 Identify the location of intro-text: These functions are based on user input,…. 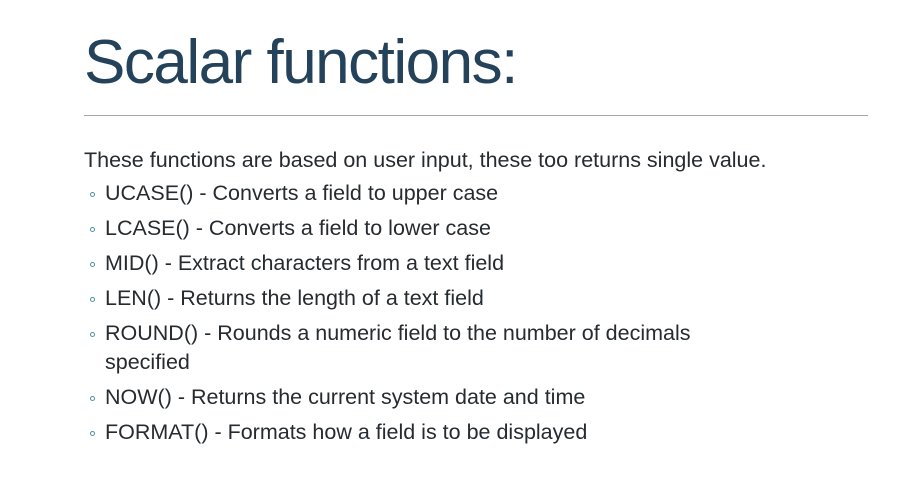
(425, 160).